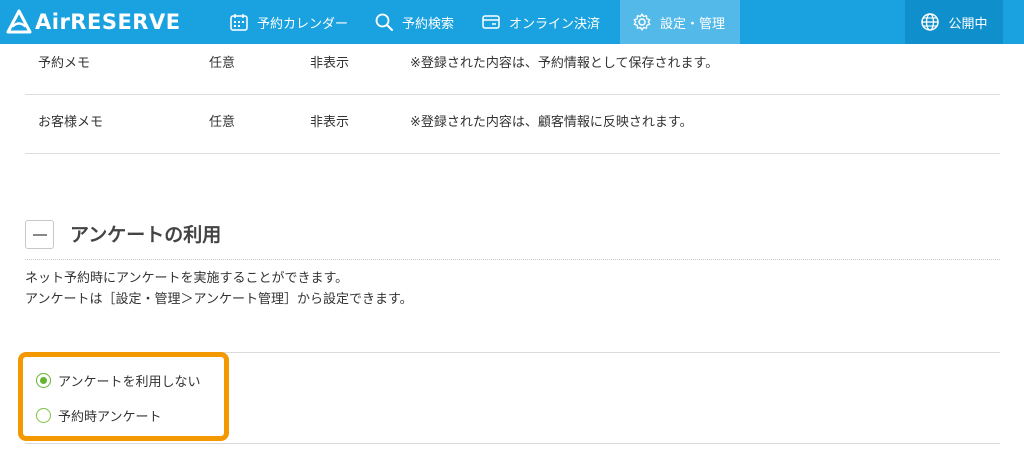  I want to click on gear-icon, so click(642, 22).